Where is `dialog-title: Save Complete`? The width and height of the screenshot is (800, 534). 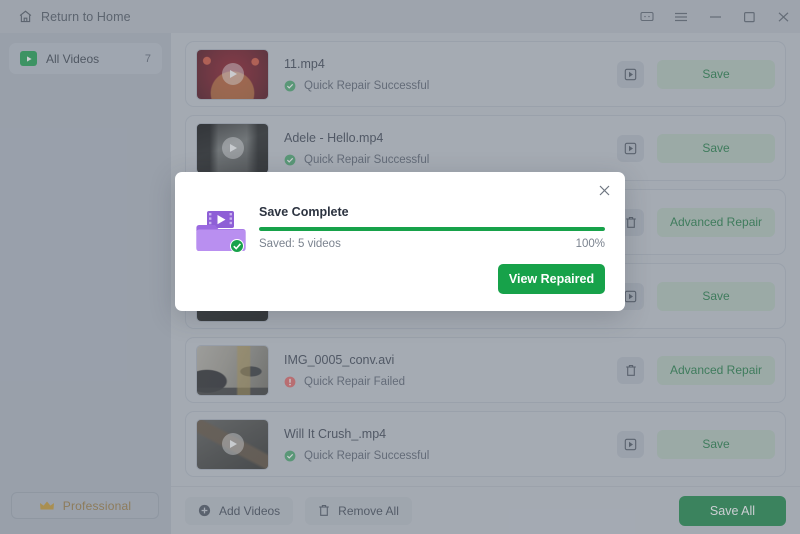 dialog-title: Save Complete is located at coordinates (304, 212).